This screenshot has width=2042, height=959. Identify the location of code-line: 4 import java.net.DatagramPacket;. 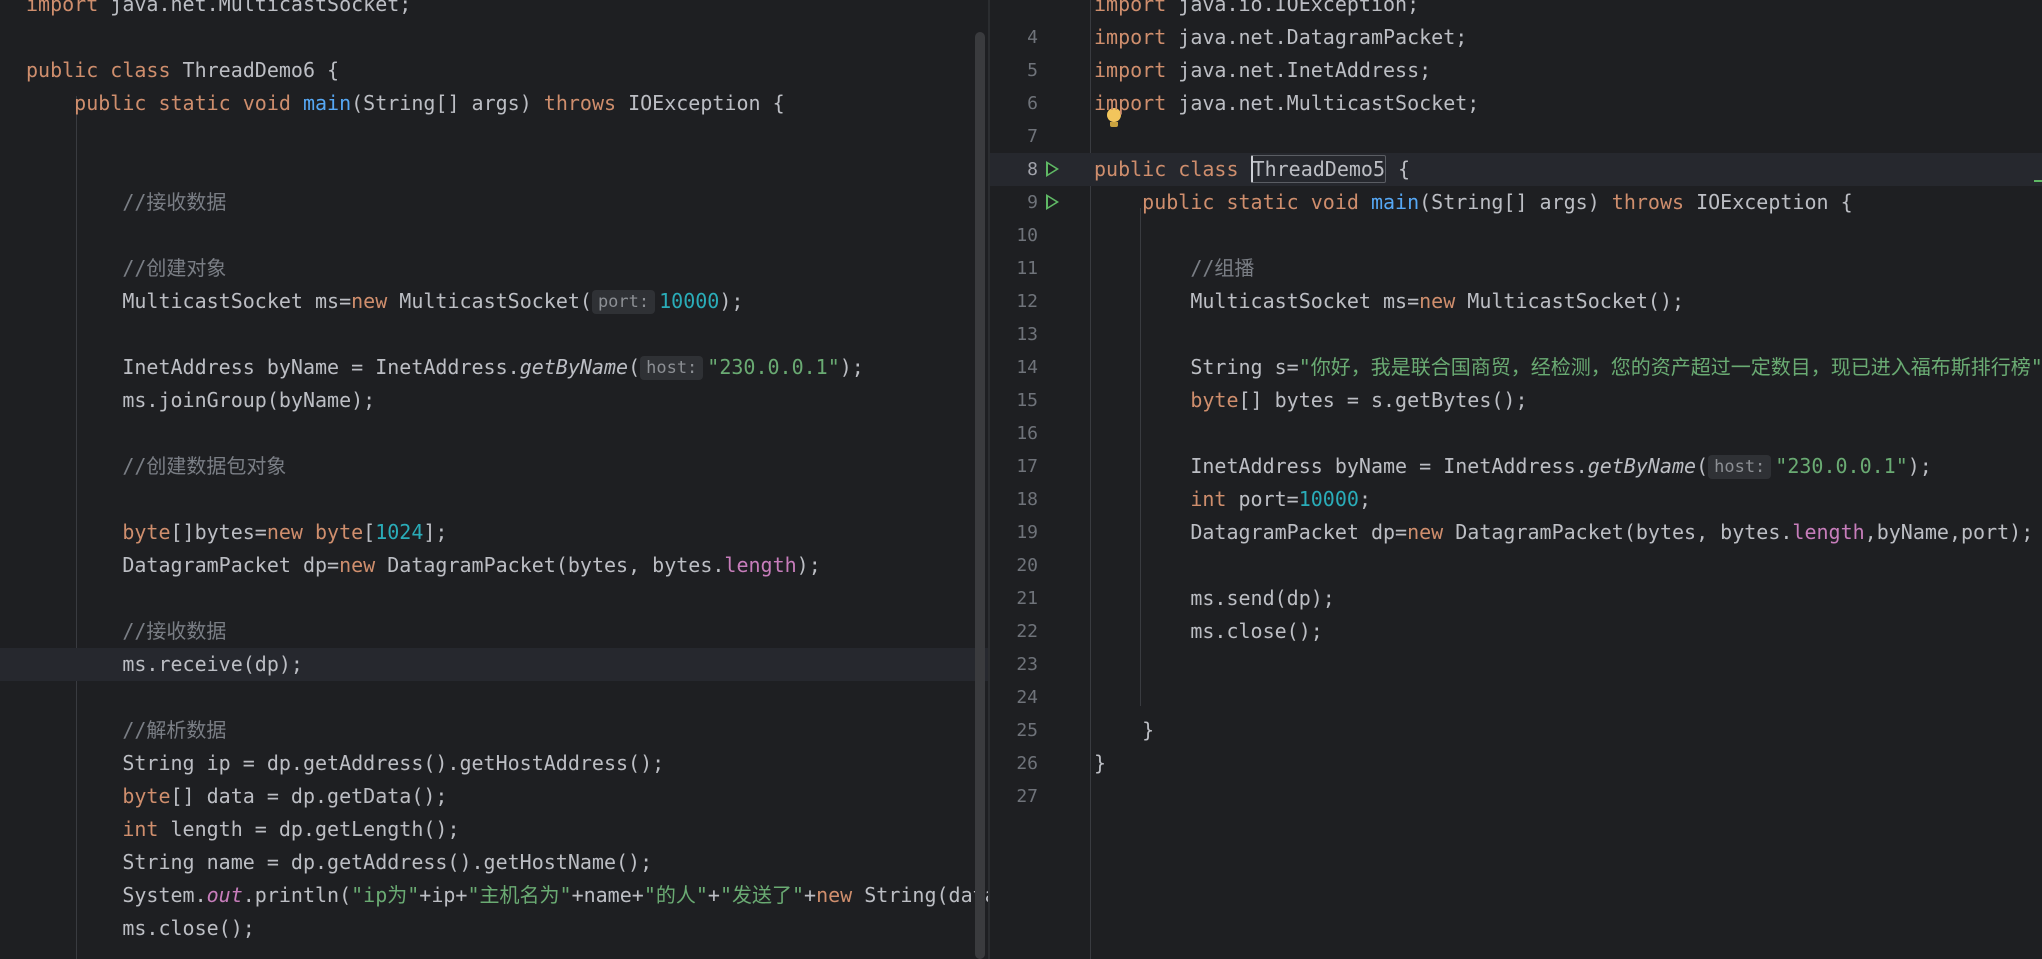
(1516, 37).